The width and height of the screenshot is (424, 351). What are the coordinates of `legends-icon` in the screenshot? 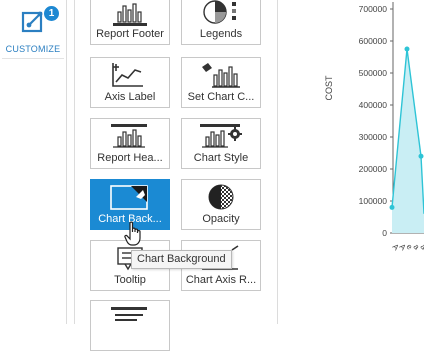 It's located at (221, 13).